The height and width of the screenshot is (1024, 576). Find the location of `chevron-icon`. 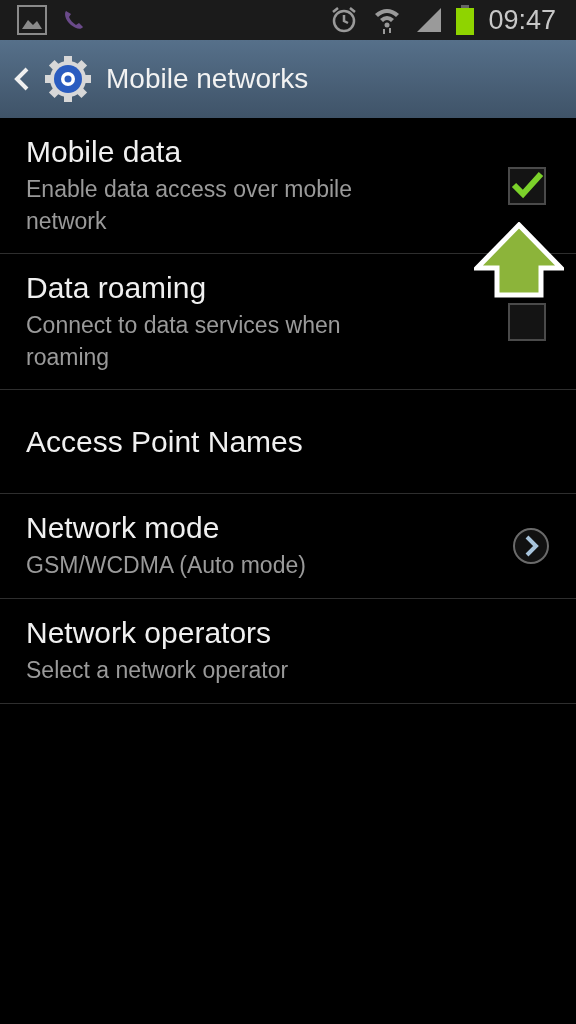

chevron-icon is located at coordinates (531, 546).